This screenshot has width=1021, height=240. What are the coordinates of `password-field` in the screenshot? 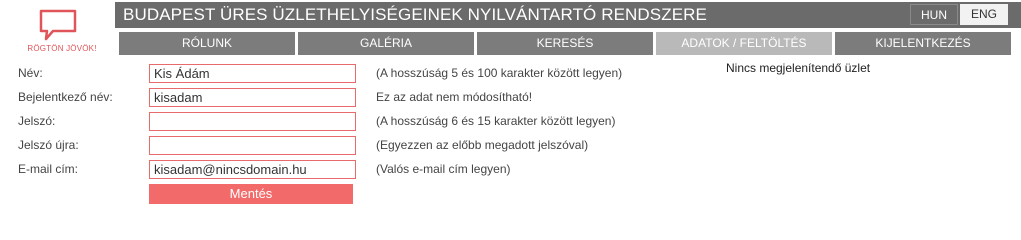 It's located at (252, 121).